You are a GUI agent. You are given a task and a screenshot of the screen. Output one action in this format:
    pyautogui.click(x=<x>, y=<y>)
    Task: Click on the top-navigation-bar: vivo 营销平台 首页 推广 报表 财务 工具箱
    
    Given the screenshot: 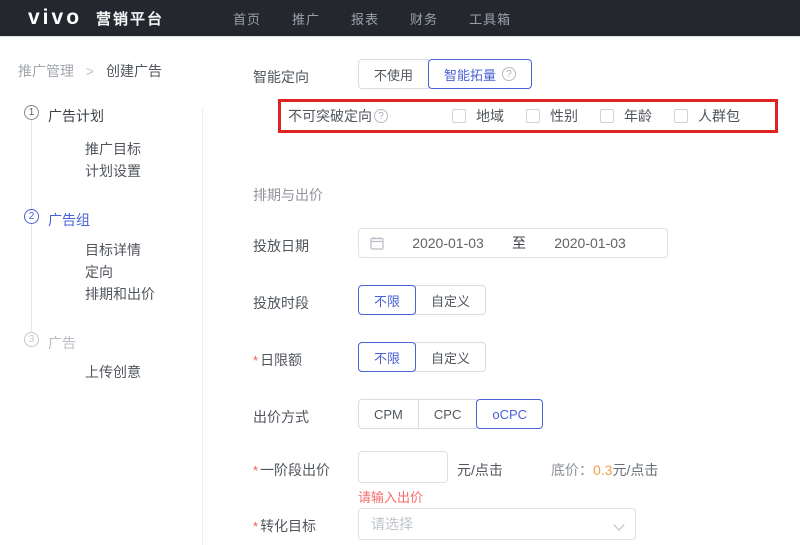 What is the action you would take?
    pyautogui.click(x=400, y=18)
    